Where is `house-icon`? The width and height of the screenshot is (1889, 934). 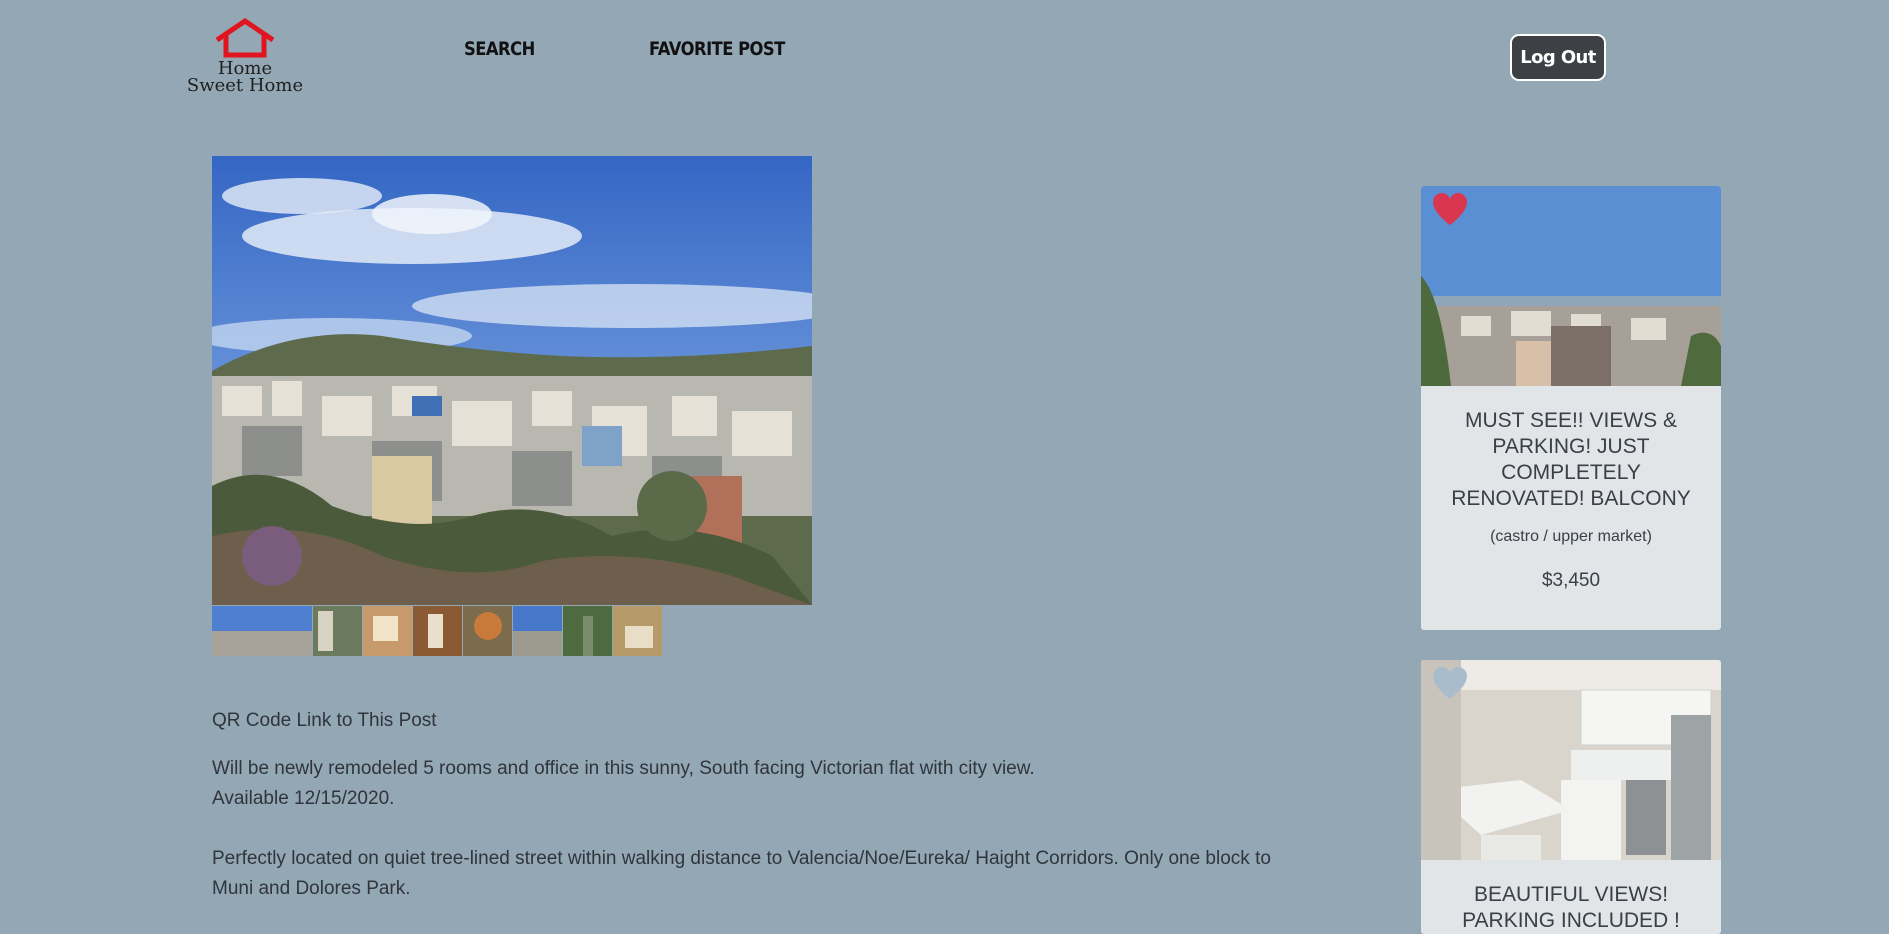 house-icon is located at coordinates (245, 38).